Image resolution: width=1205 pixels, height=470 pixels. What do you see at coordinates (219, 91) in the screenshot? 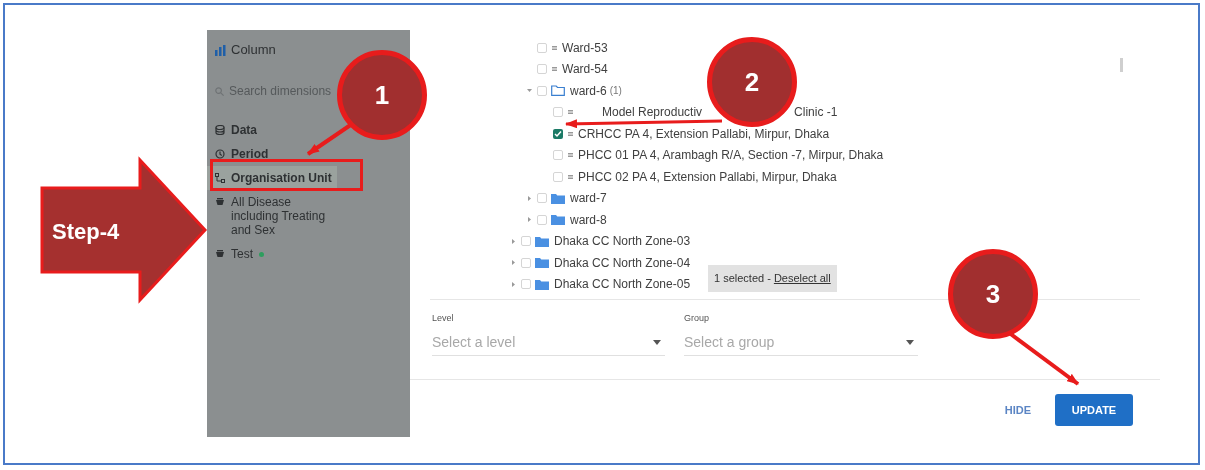
I see `search-icon` at bounding box center [219, 91].